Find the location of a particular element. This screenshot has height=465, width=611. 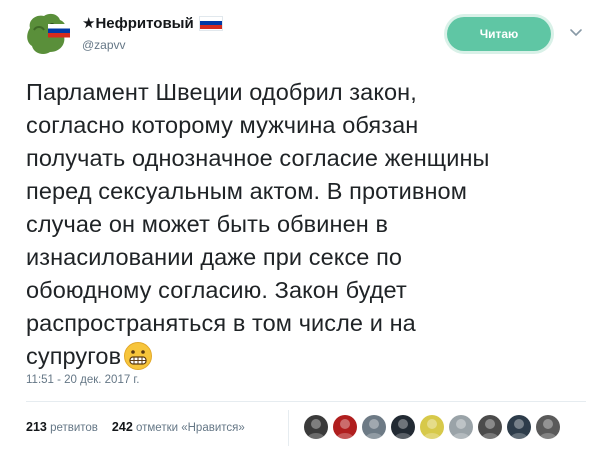

tweet-text-line: перед сексуальным актом. В противном is located at coordinates (246, 191).